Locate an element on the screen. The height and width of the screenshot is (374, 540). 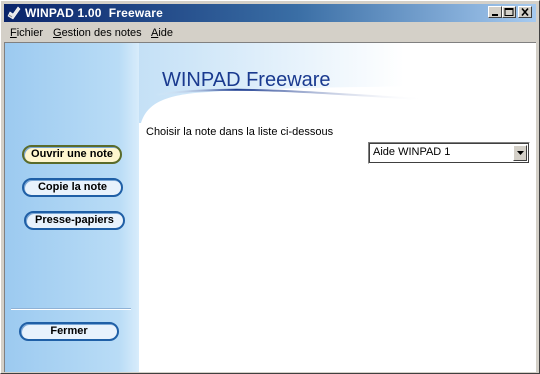
note-select-dropdown: Aide WINPAD 1 is located at coordinates (449, 153).